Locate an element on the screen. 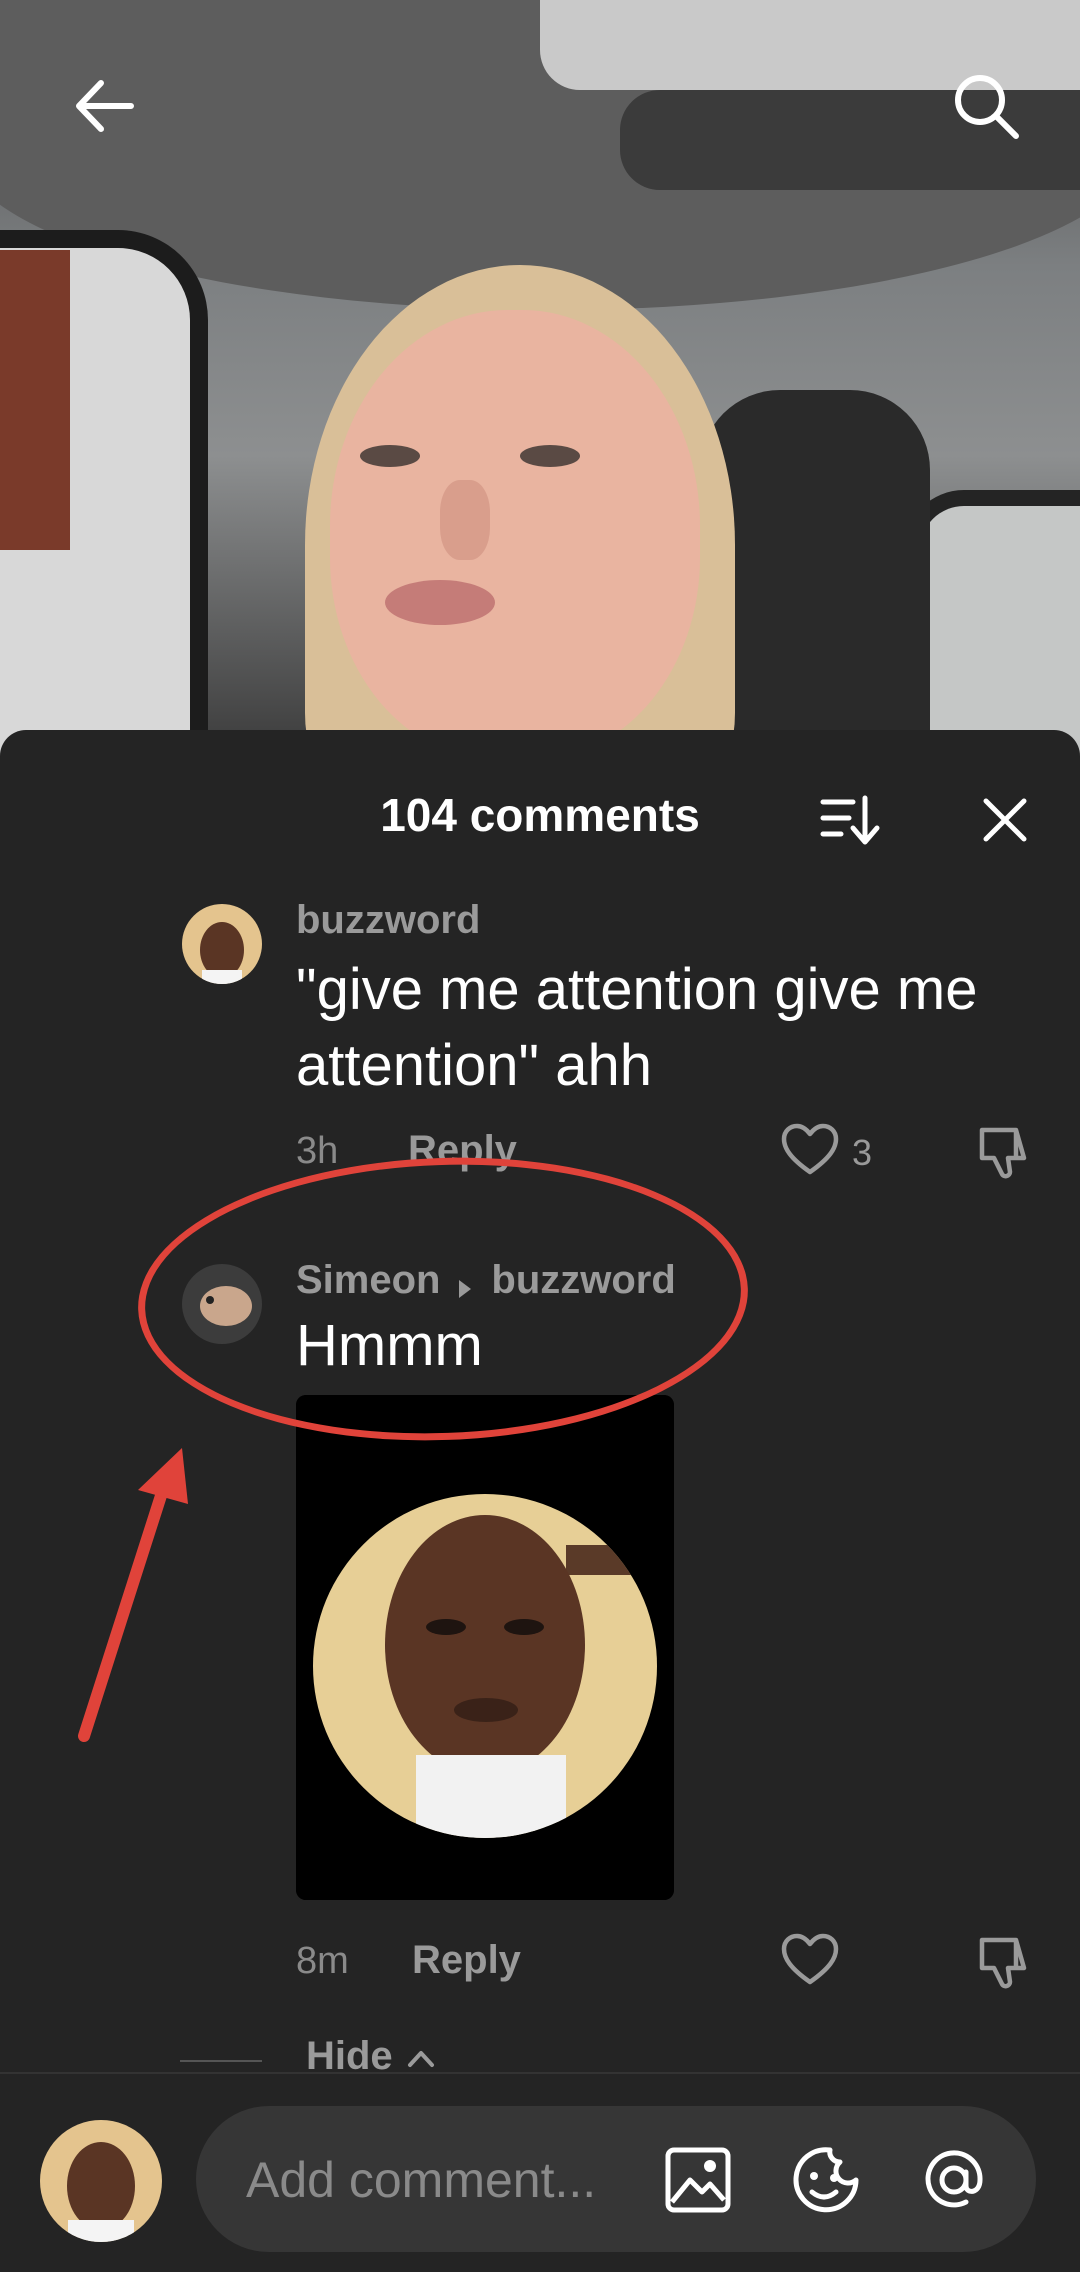 This screenshot has height=2272, width=1080. person-eye-left is located at coordinates (390, 456).